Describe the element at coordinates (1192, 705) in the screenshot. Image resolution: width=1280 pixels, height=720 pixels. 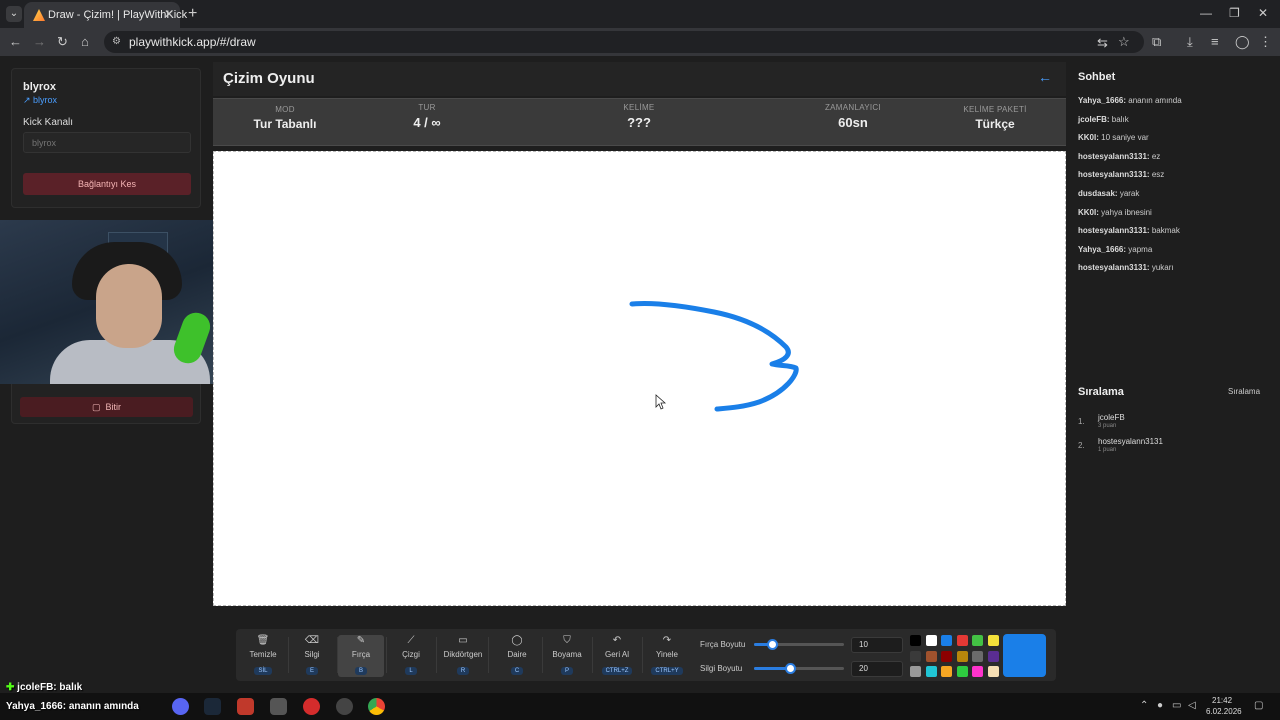
I see `volume-icon: ◁` at that location.